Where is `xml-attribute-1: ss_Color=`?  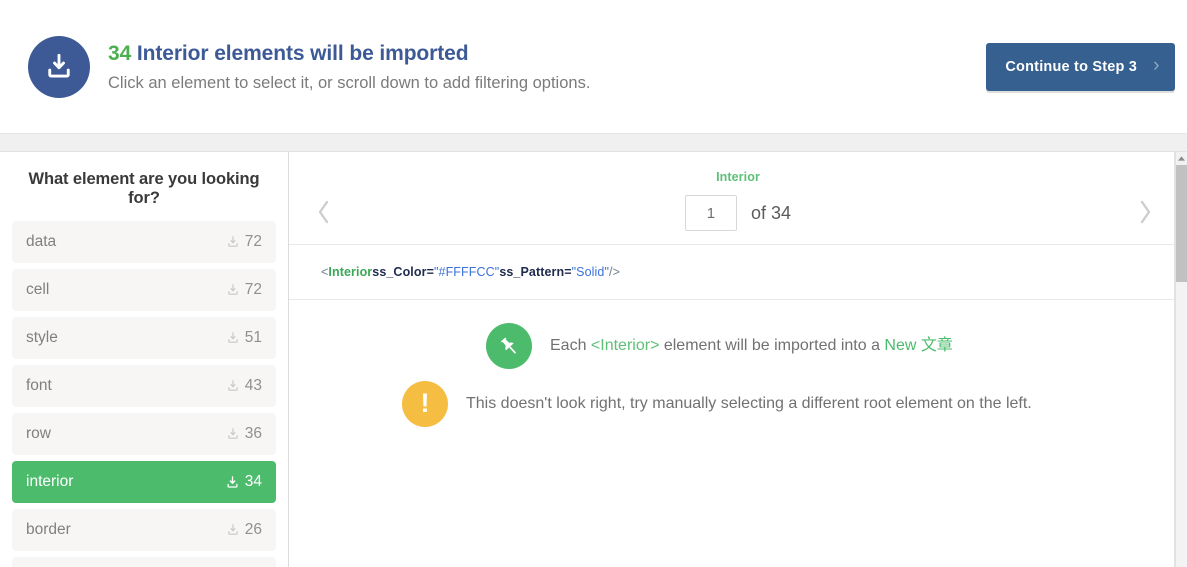
xml-attribute-1: ss_Color= is located at coordinates (403, 272).